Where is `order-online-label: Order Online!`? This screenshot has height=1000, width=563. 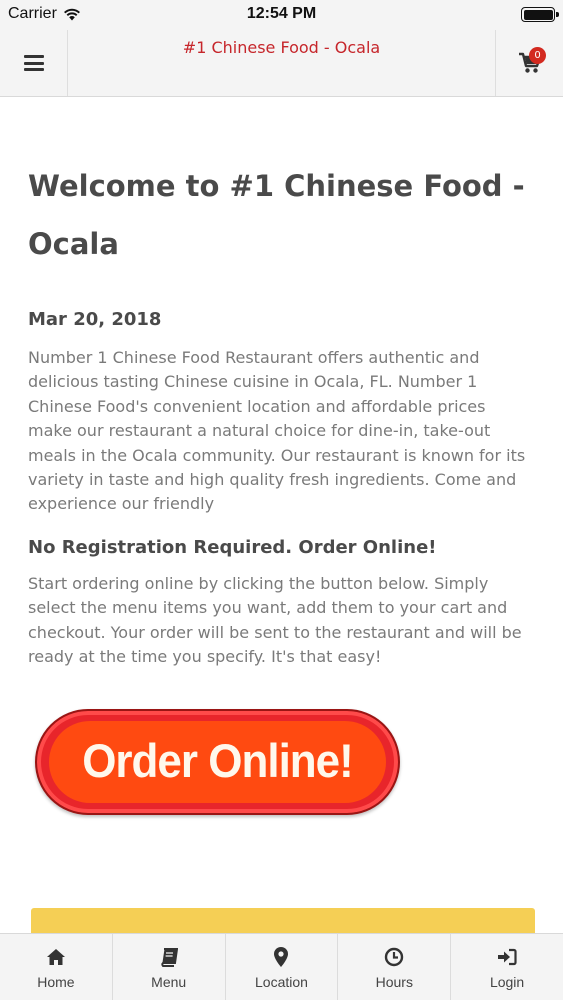
order-online-label: Order Online! is located at coordinates (218, 761).